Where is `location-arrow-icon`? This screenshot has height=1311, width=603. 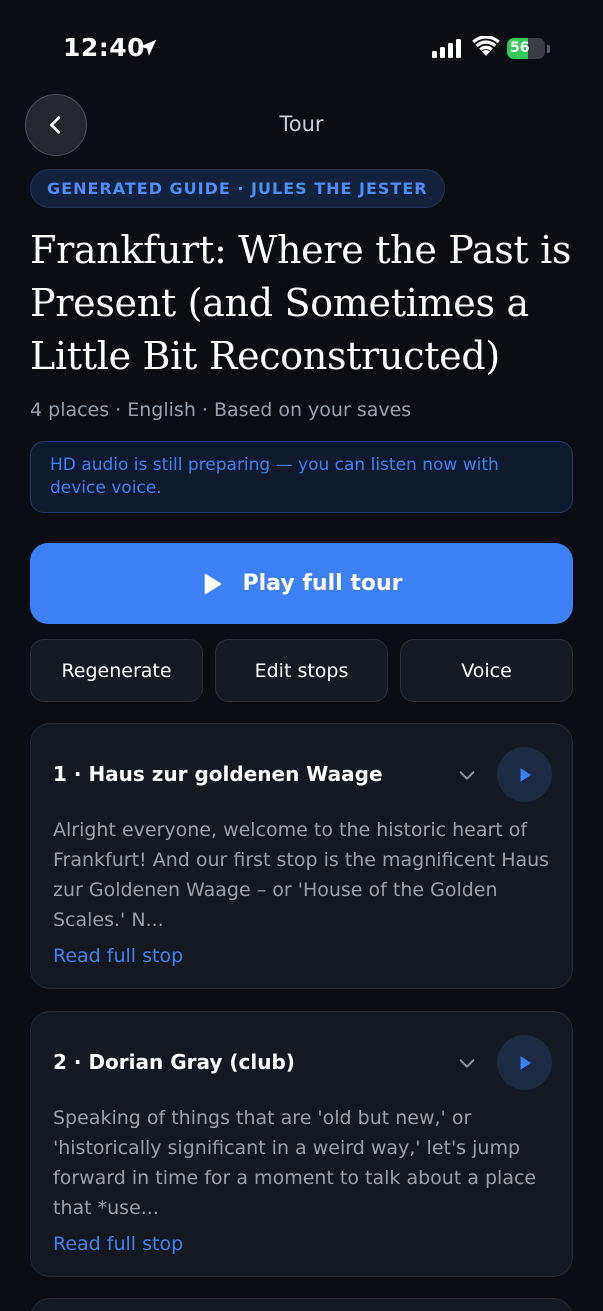 location-arrow-icon is located at coordinates (148, 47).